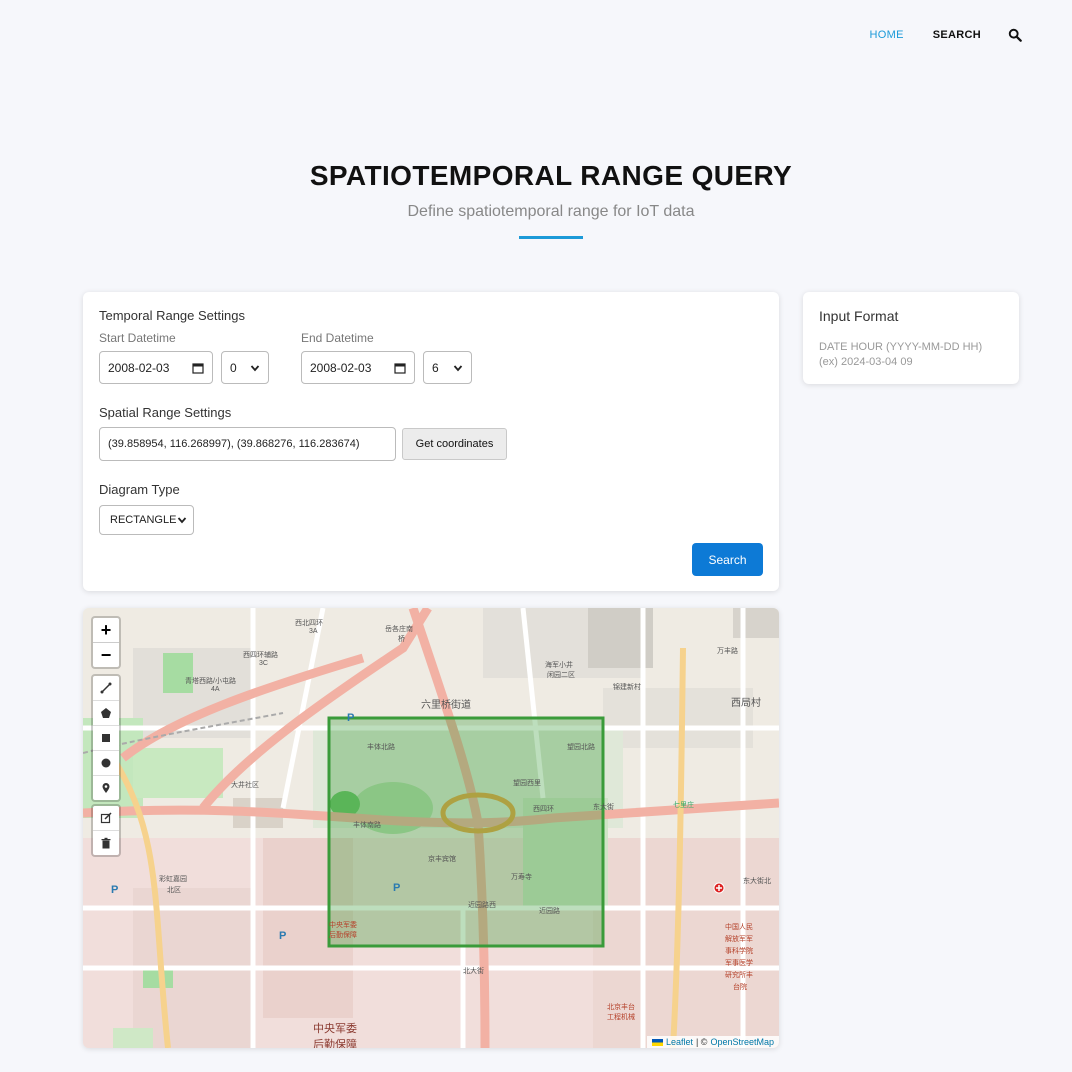  I want to click on draw-marker-button, so click(106, 787).